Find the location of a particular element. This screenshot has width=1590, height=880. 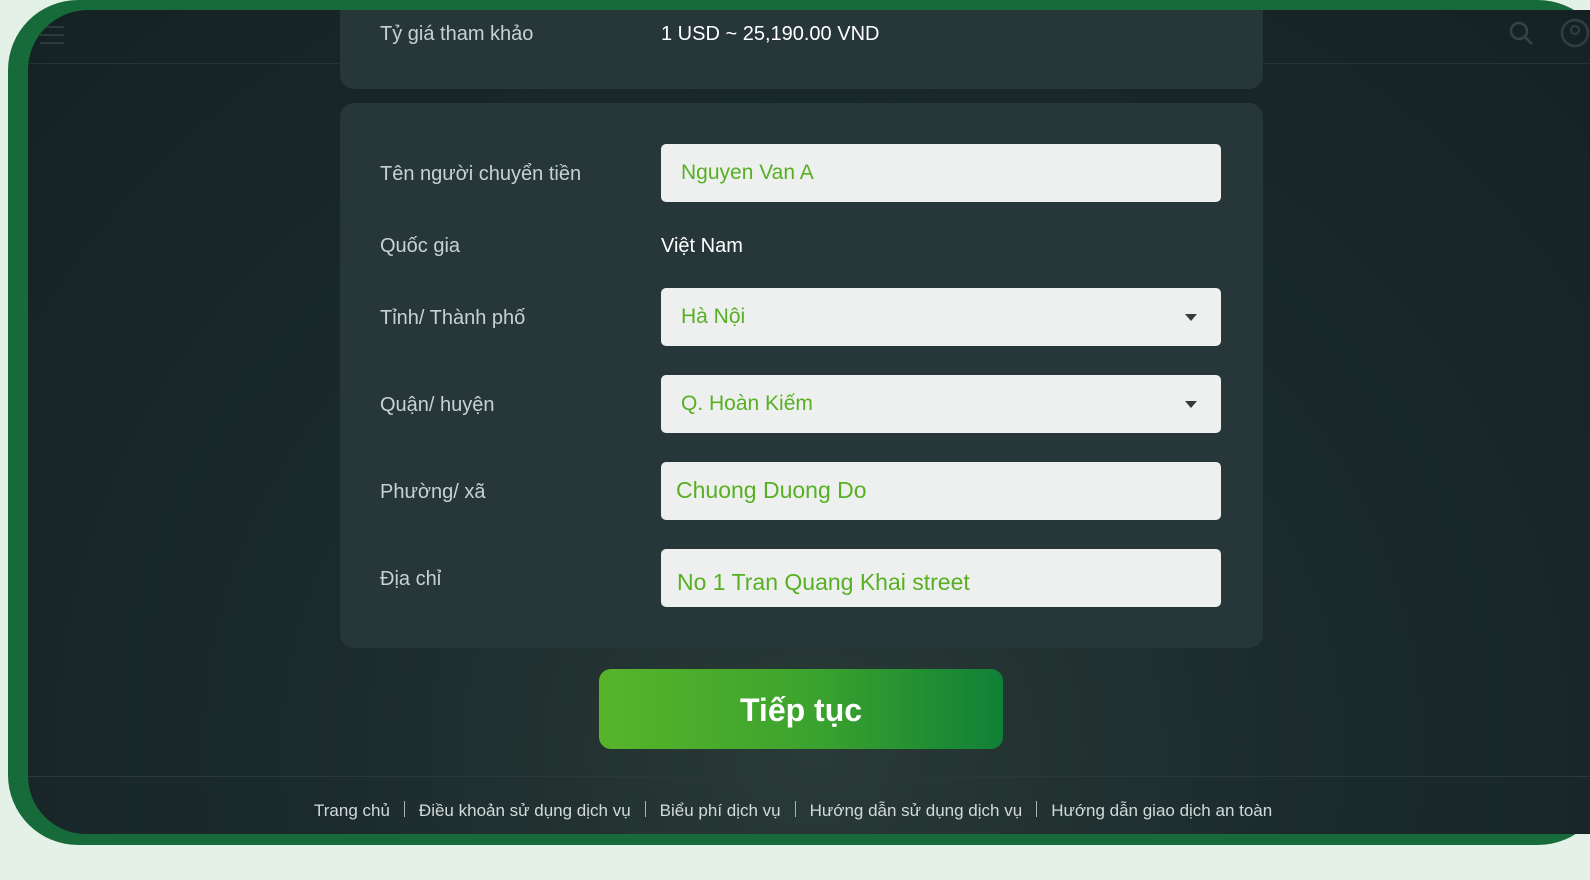

footer-link-safe-transactions: Hướng dẫn giao dịch an toàn is located at coordinates (1161, 810).